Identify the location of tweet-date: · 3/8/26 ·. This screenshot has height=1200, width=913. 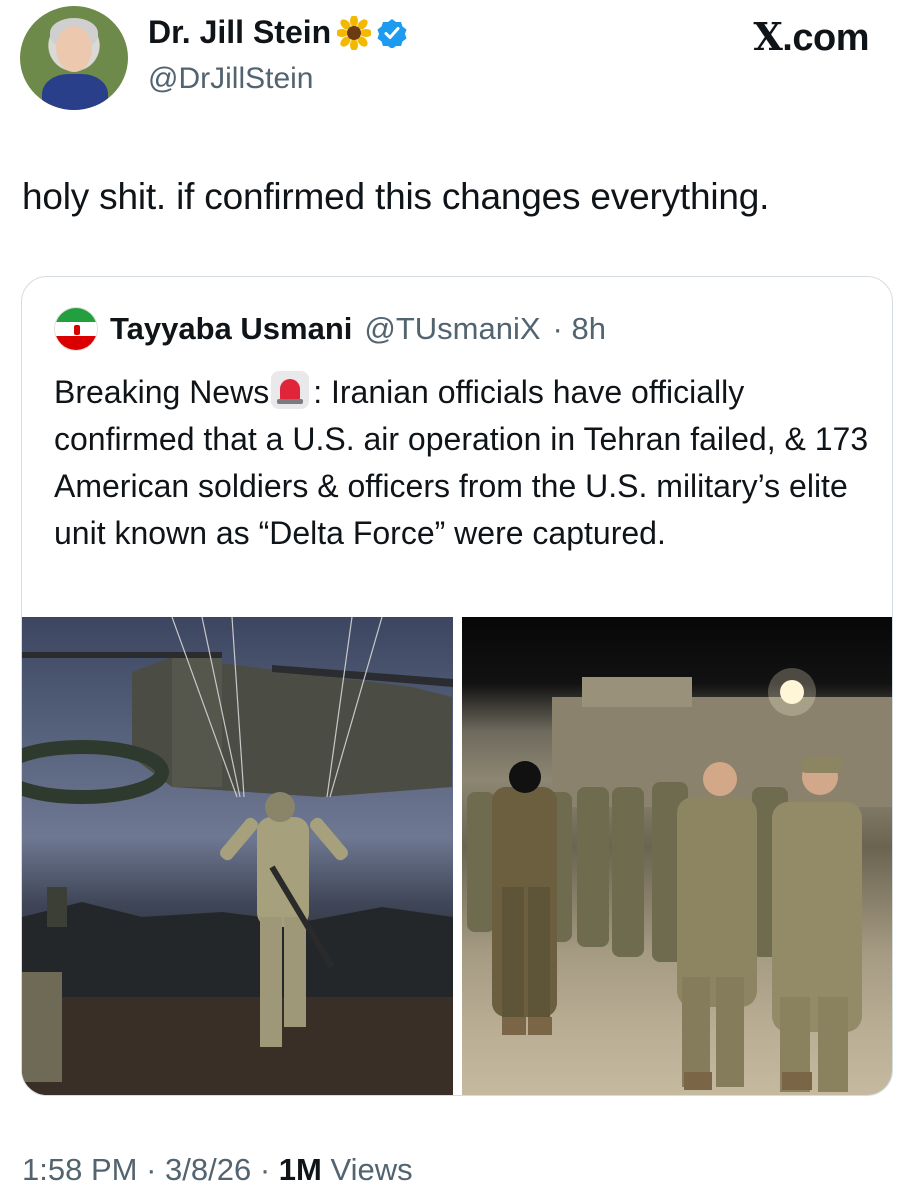
(208, 1169).